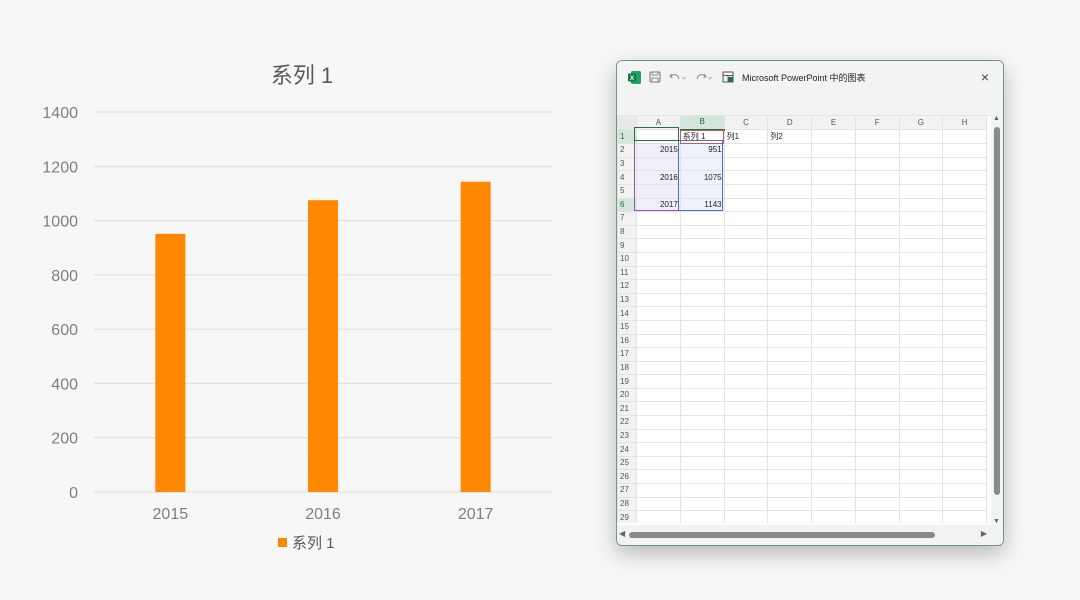  What do you see at coordinates (702, 150) in the screenshot?
I see `cell: 951` at bounding box center [702, 150].